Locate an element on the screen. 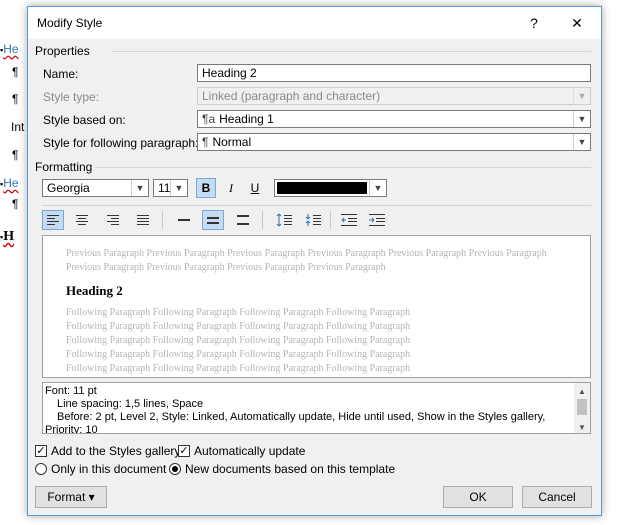  properties-section-label: Properties is located at coordinates (62, 51).